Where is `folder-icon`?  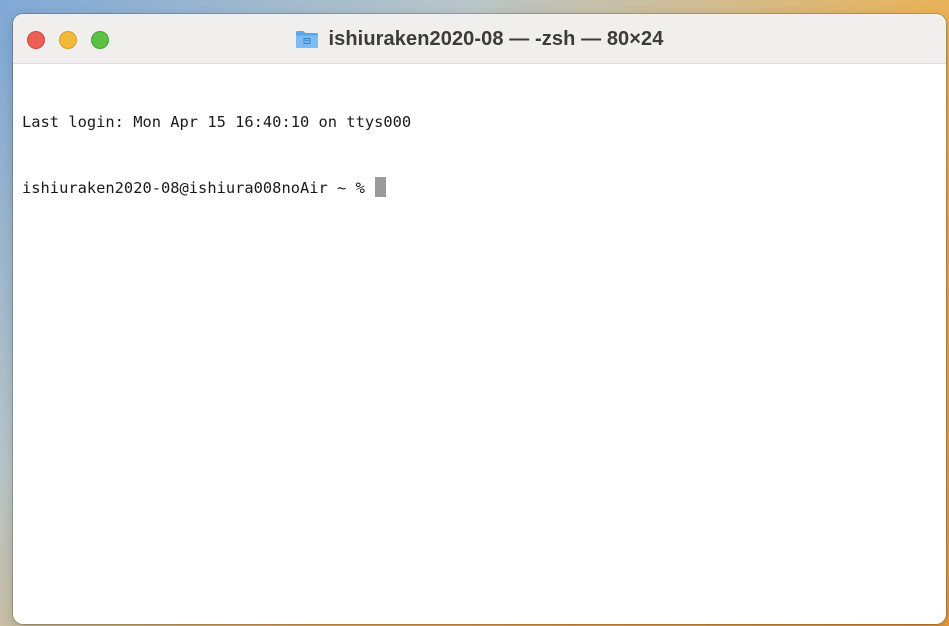 folder-icon is located at coordinates (307, 39).